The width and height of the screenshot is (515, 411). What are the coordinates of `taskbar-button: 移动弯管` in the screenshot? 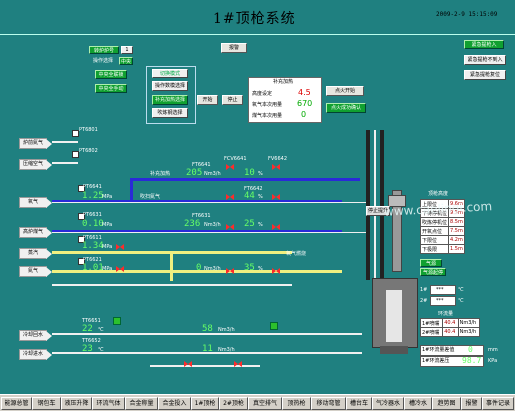 It's located at (328, 403).